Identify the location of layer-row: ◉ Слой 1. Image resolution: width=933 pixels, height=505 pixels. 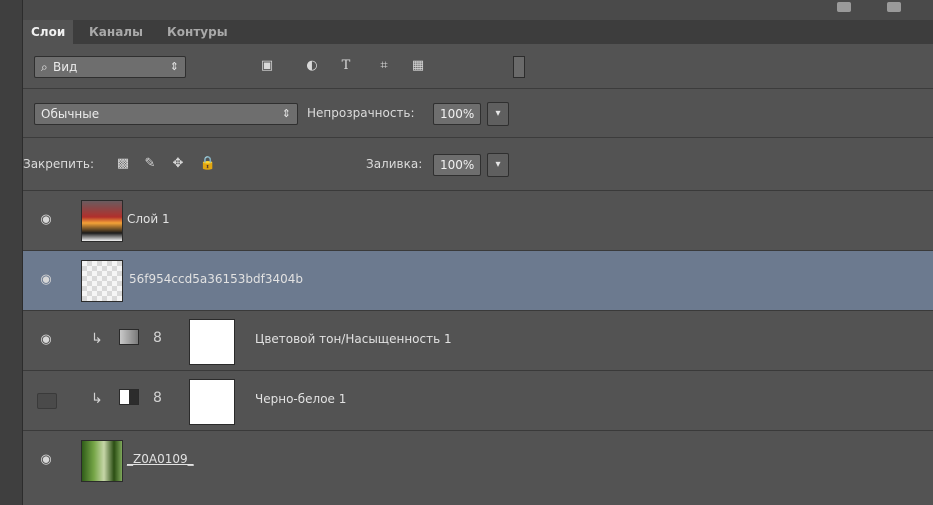
(478, 220).